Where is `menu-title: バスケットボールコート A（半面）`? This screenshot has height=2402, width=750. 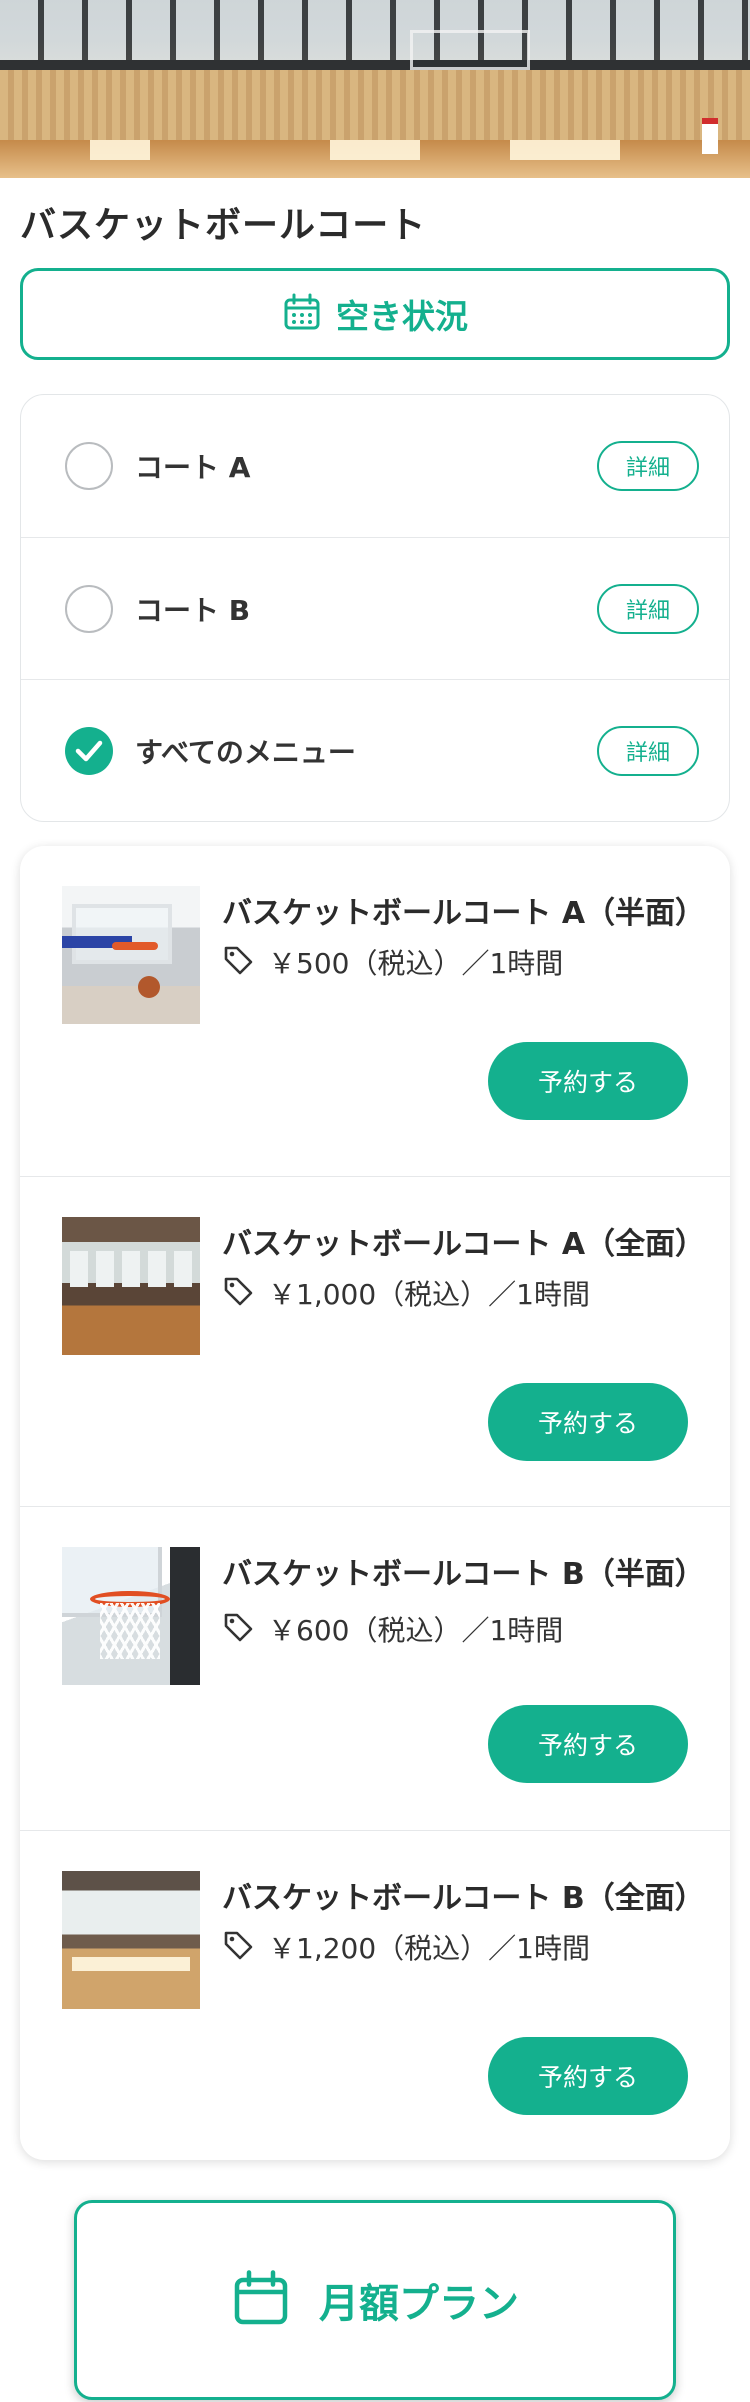
menu-title: バスケットボールコート A（半面） is located at coordinates (464, 913).